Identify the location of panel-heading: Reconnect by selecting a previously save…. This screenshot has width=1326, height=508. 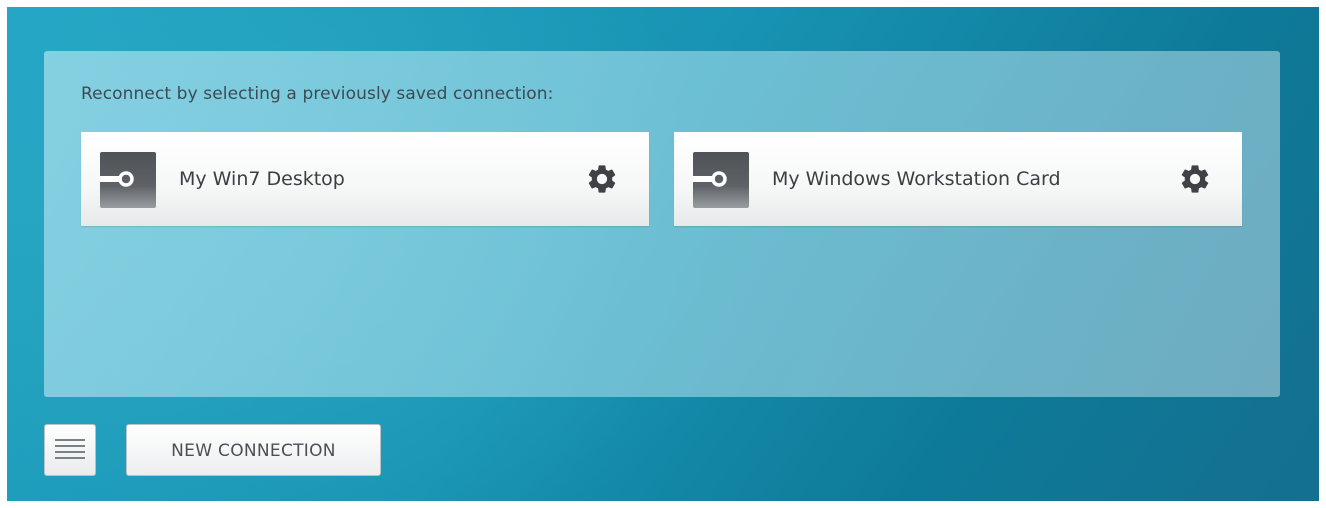
(317, 94).